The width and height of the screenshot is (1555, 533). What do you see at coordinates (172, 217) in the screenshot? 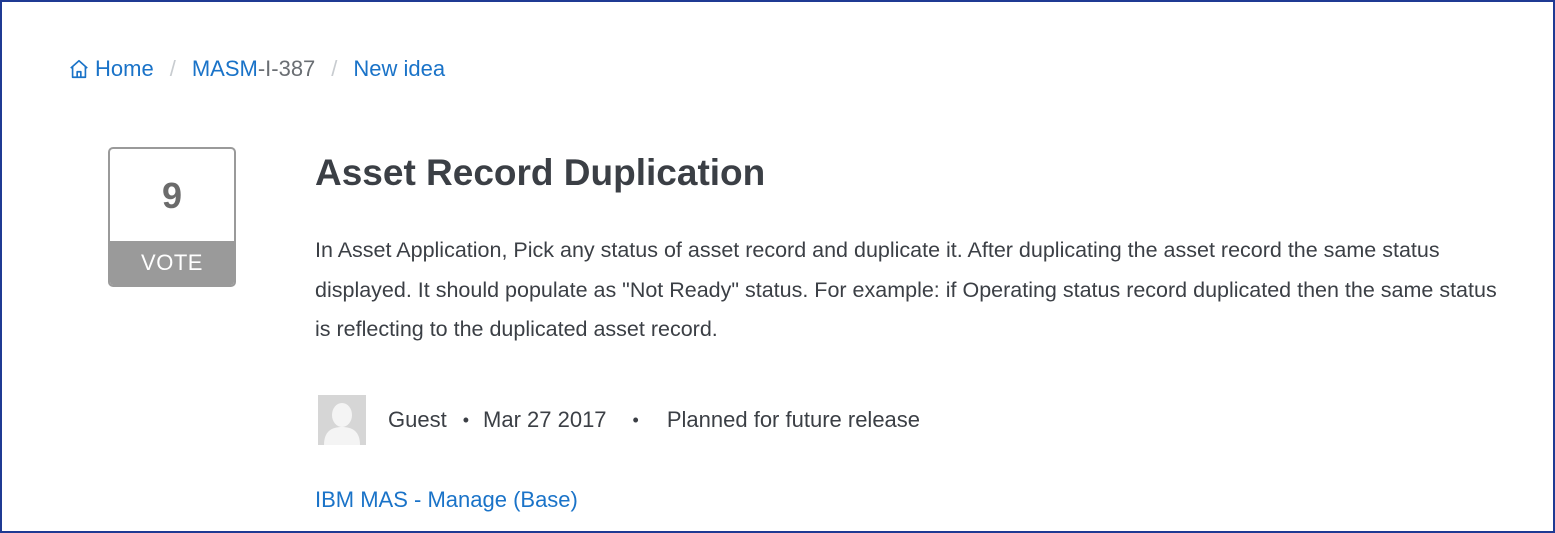
I see `vote-button: 9 VOTE` at bounding box center [172, 217].